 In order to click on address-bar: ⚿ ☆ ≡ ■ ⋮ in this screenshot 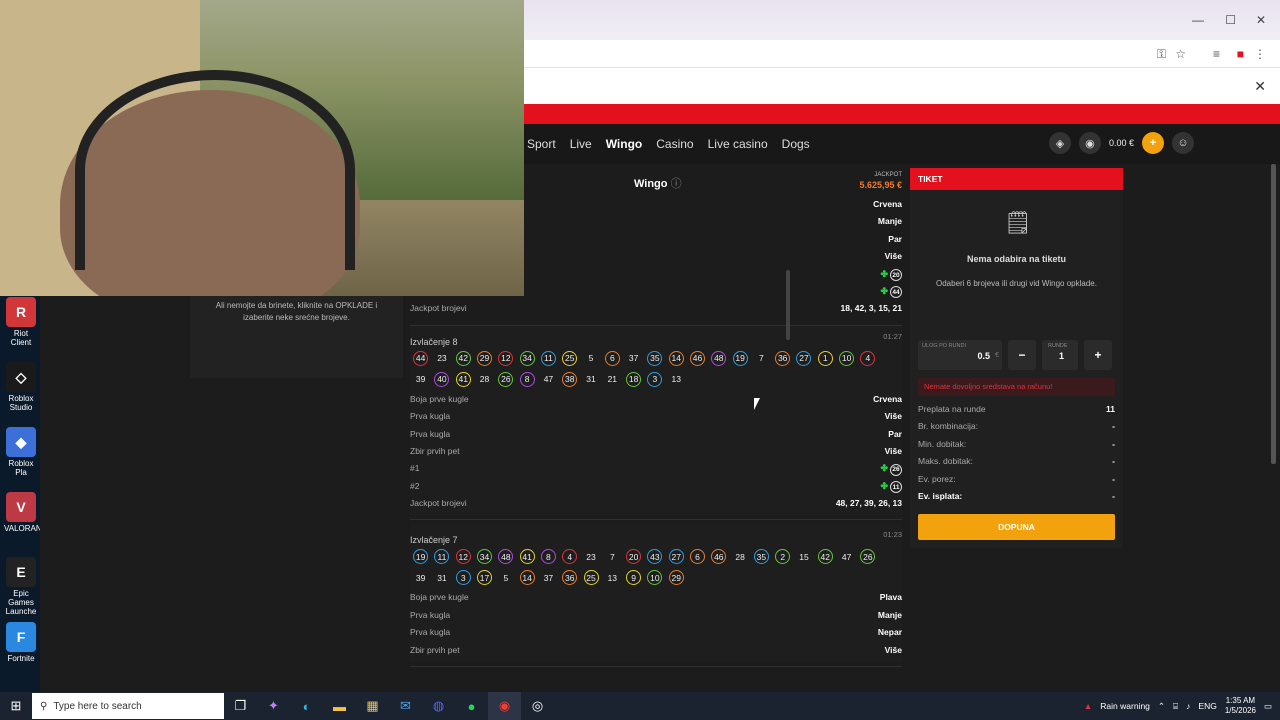, I will do `click(902, 54)`.